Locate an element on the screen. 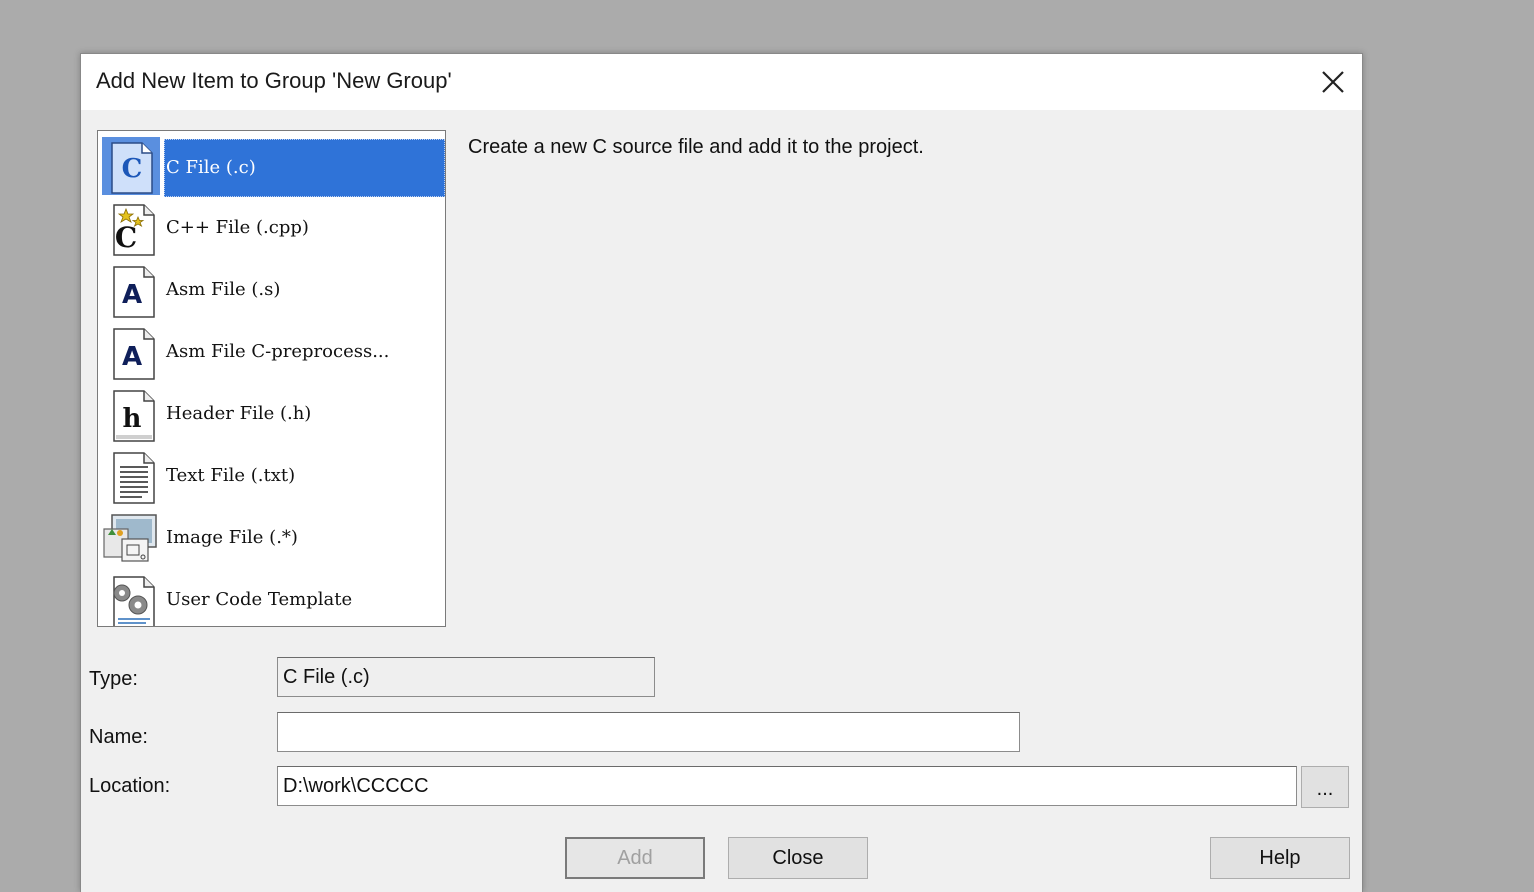 This screenshot has height=892, width=1534. type-field: C File (.c) is located at coordinates (466, 677).